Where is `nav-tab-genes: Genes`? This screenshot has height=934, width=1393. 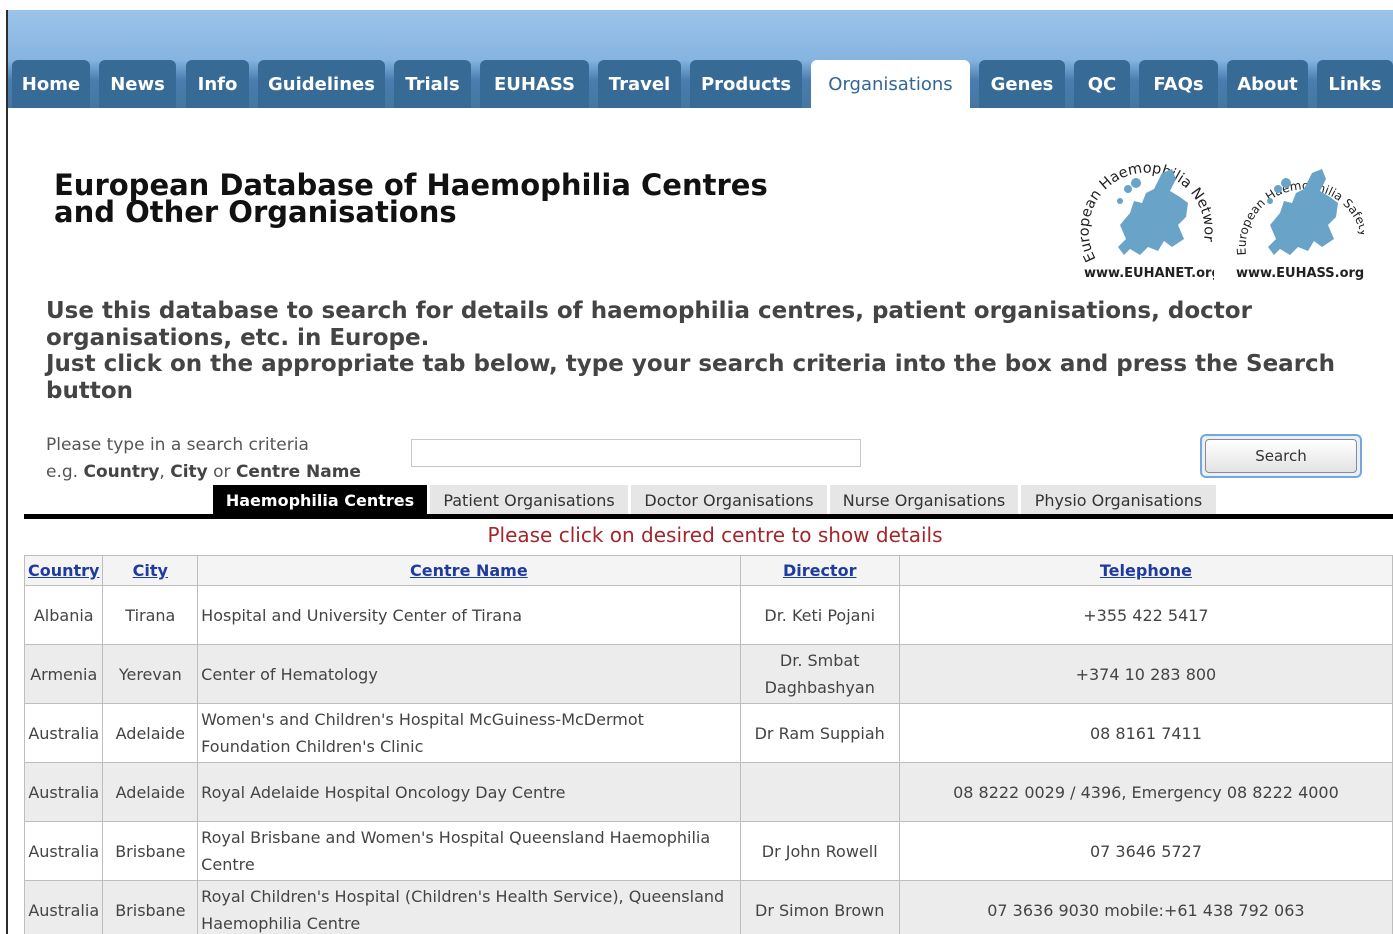
nav-tab-genes: Genes is located at coordinates (1022, 84).